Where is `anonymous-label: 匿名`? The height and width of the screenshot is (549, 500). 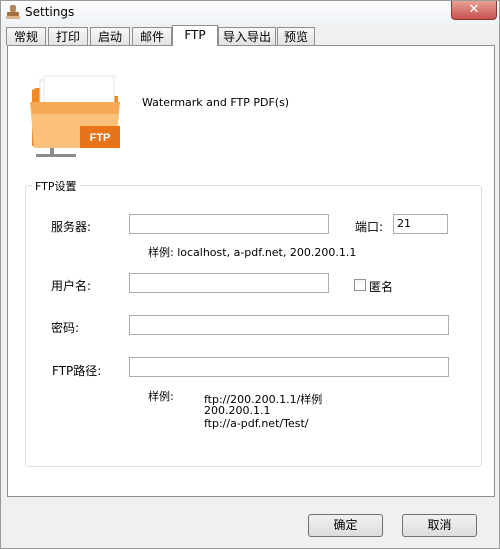
anonymous-label: 匿名 is located at coordinates (381, 286).